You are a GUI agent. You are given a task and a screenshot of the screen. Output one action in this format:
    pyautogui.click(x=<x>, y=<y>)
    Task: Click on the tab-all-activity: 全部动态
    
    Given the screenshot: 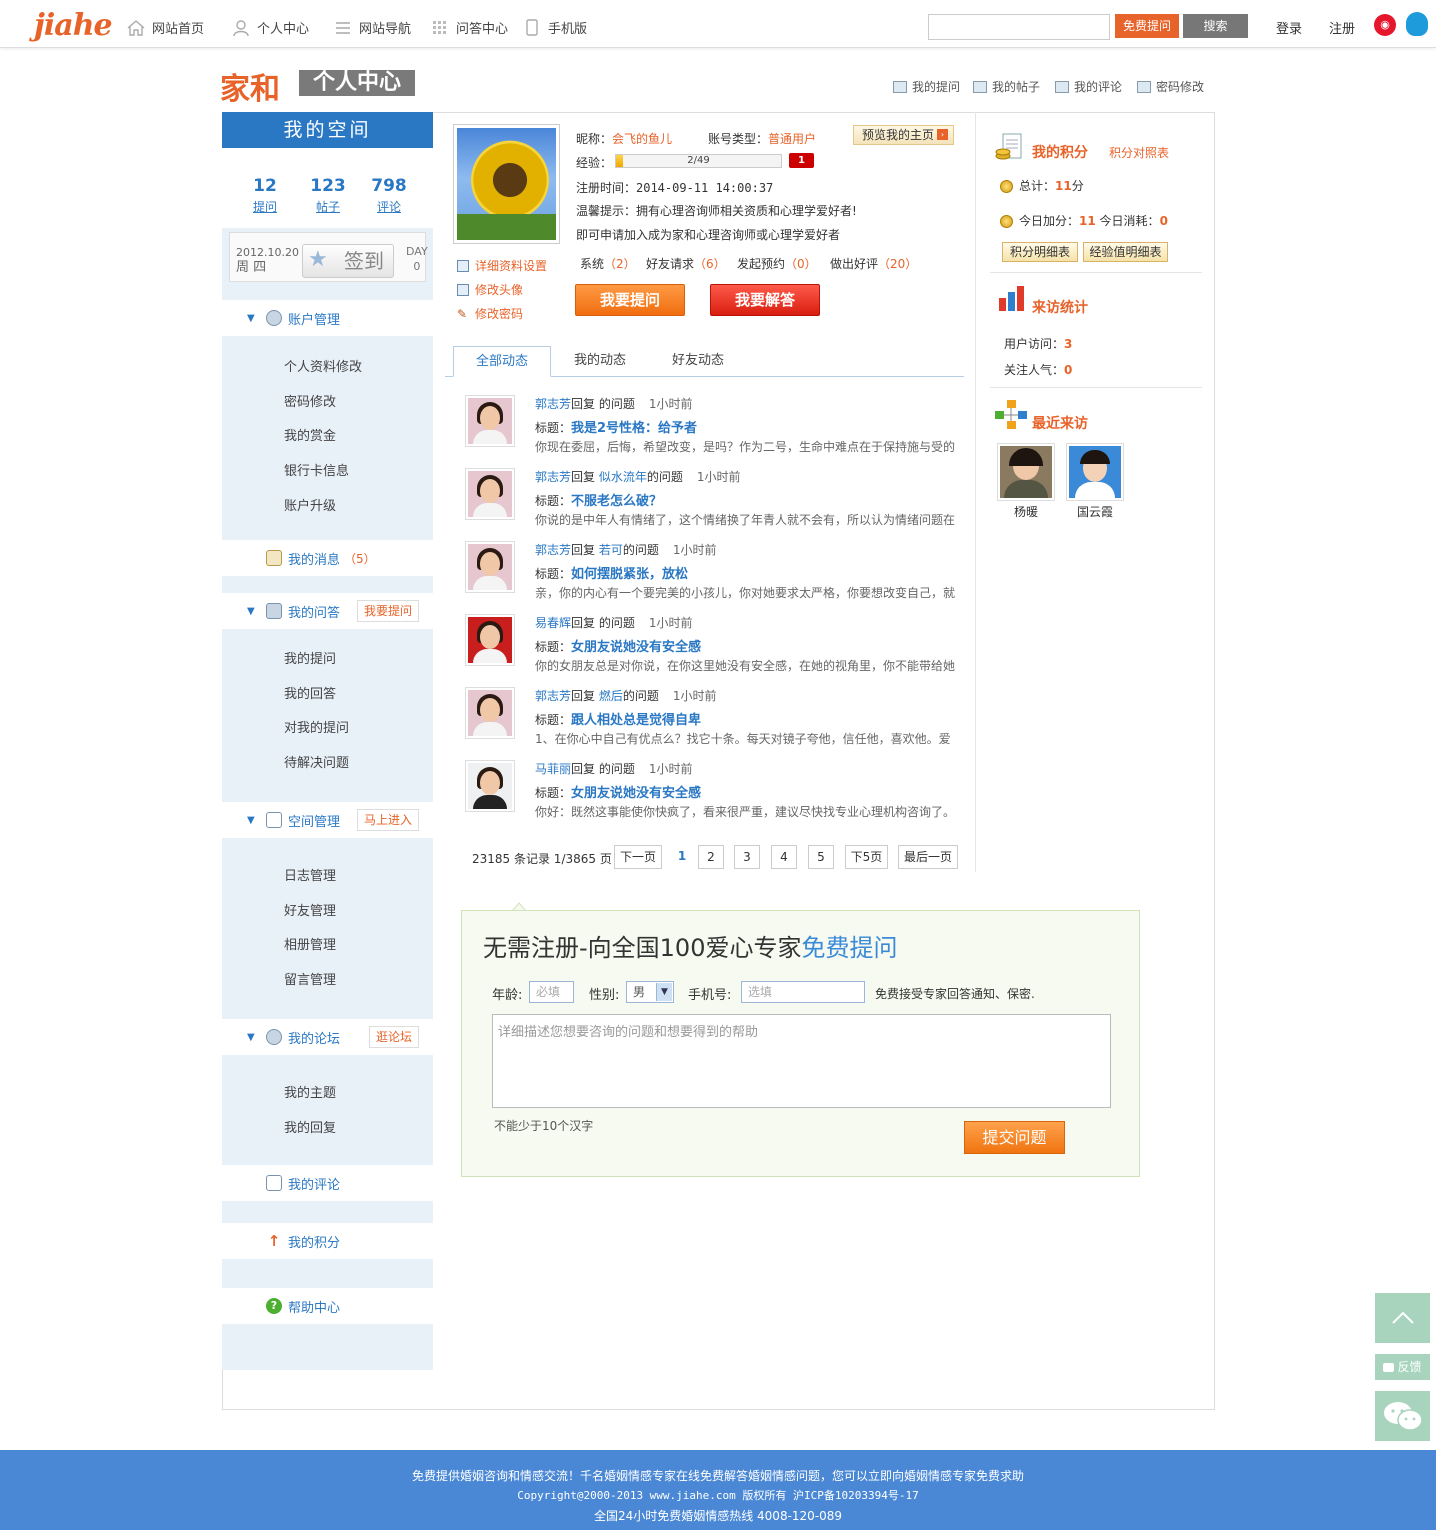 What is the action you would take?
    pyautogui.click(x=502, y=361)
    